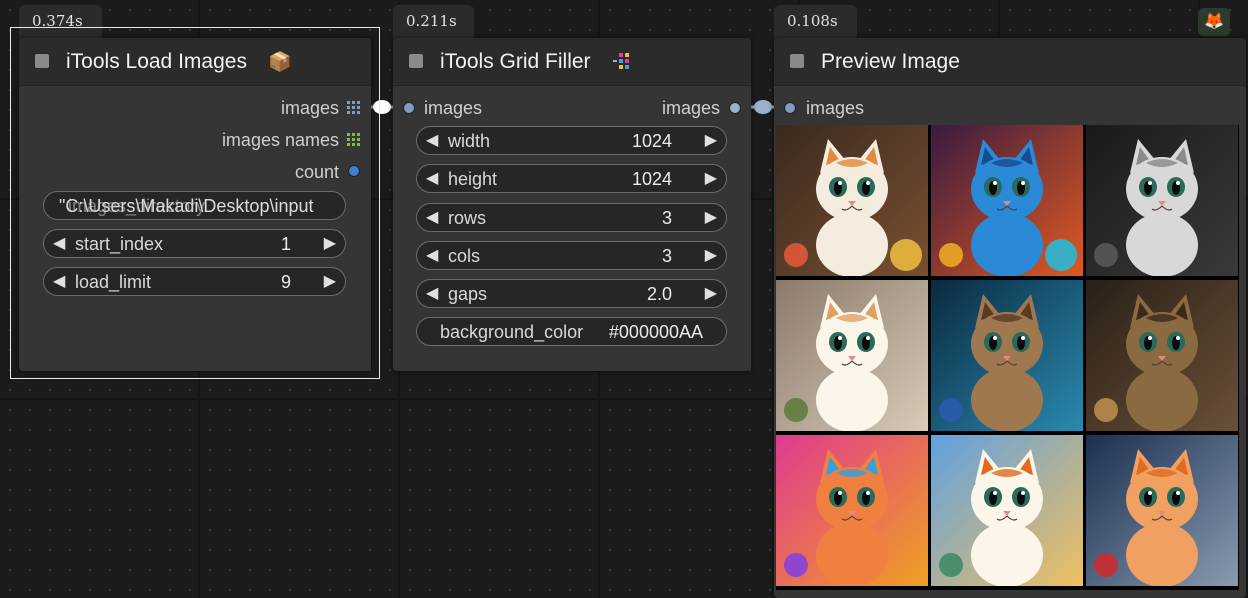 The image size is (1248, 598). Describe the element at coordinates (467, 218) in the screenshot. I see `rows-label: rows` at that location.